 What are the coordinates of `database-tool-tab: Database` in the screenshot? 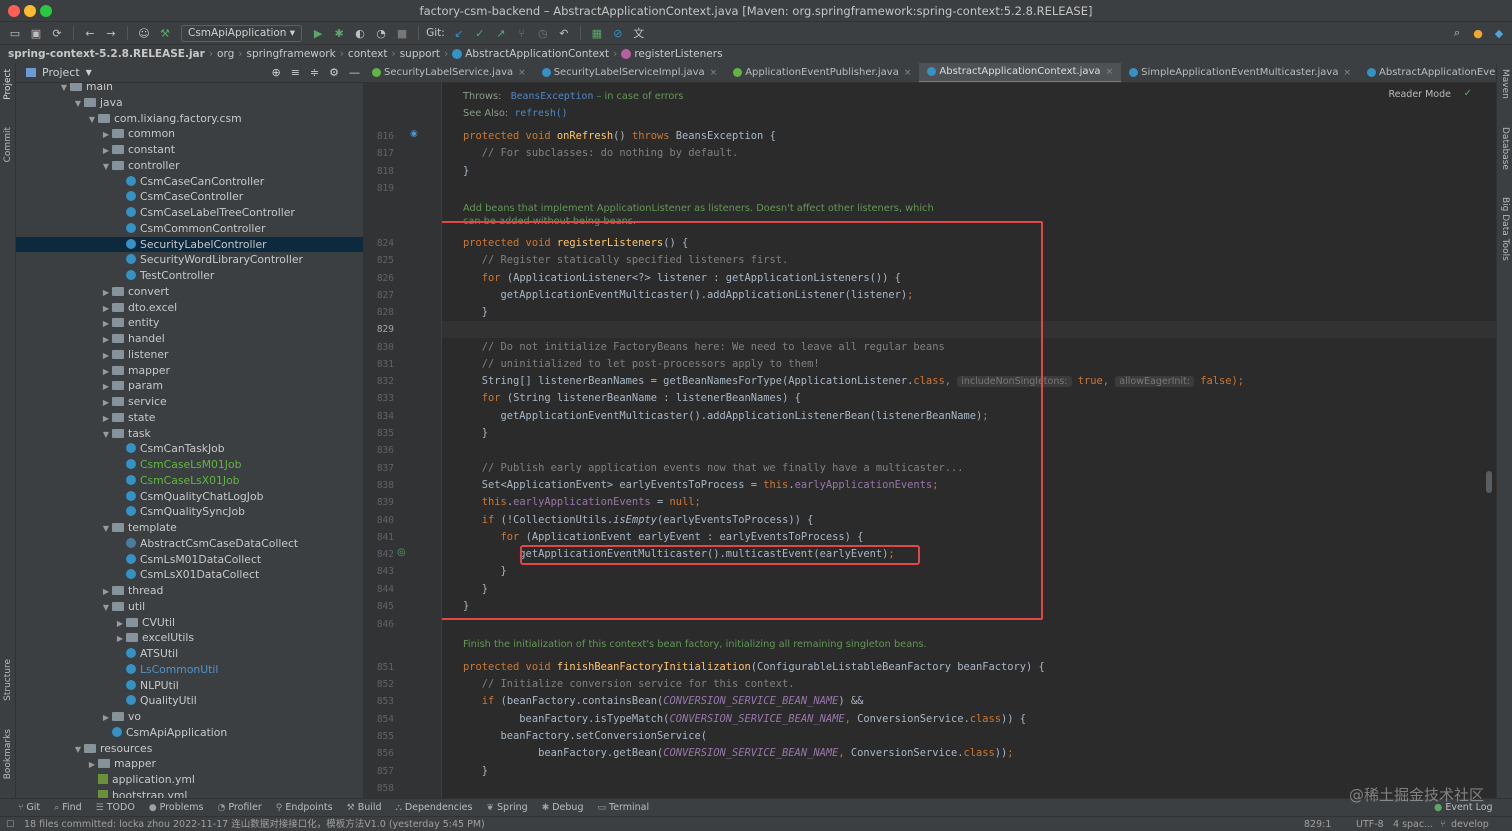 It's located at (1505, 148).